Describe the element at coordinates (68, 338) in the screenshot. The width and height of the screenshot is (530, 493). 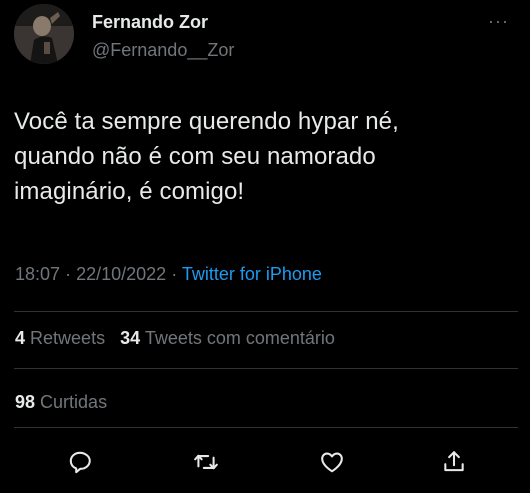
I see `retweets-label: Retweets` at that location.